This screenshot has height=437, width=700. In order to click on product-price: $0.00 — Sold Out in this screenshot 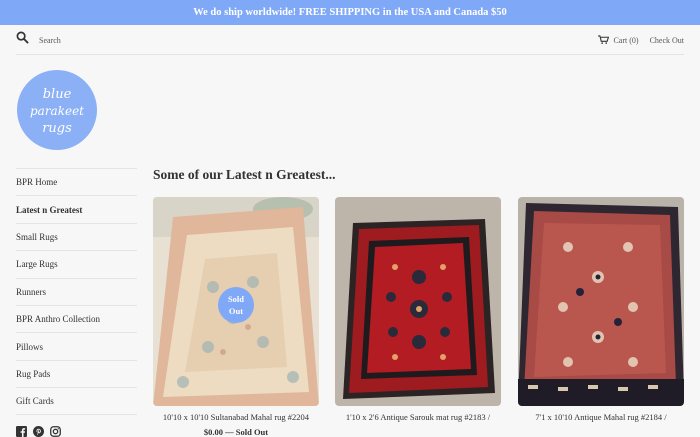, I will do `click(236, 432)`.